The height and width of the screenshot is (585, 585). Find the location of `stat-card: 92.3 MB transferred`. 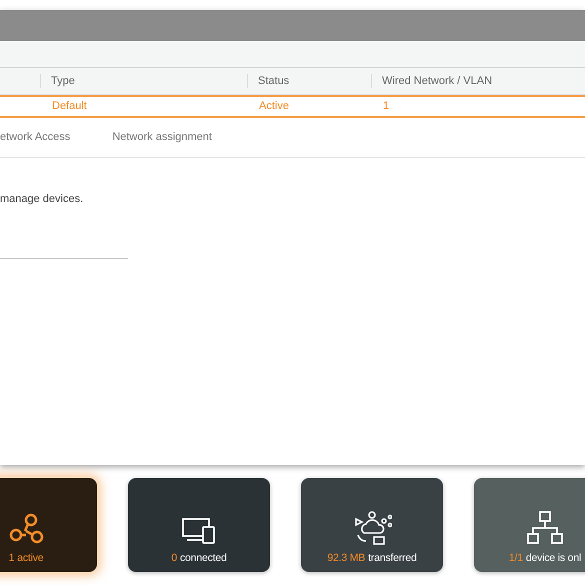

stat-card: 92.3 MB transferred is located at coordinates (372, 525).